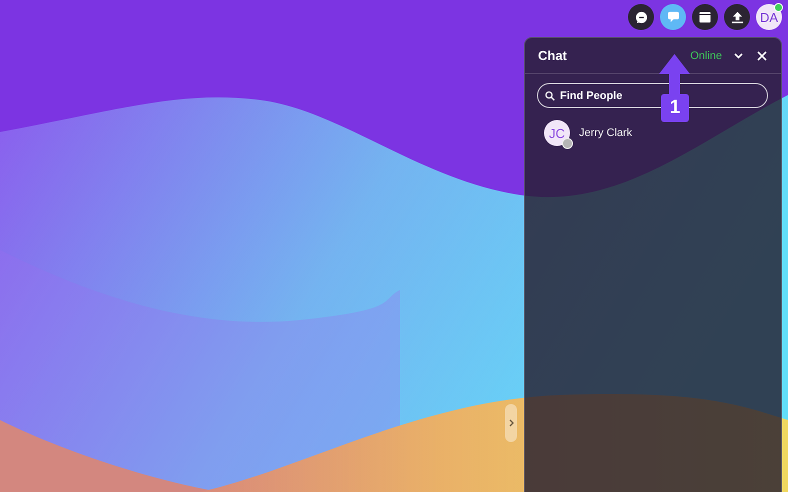 The image size is (788, 492). I want to click on step-badge: 1, so click(675, 108).